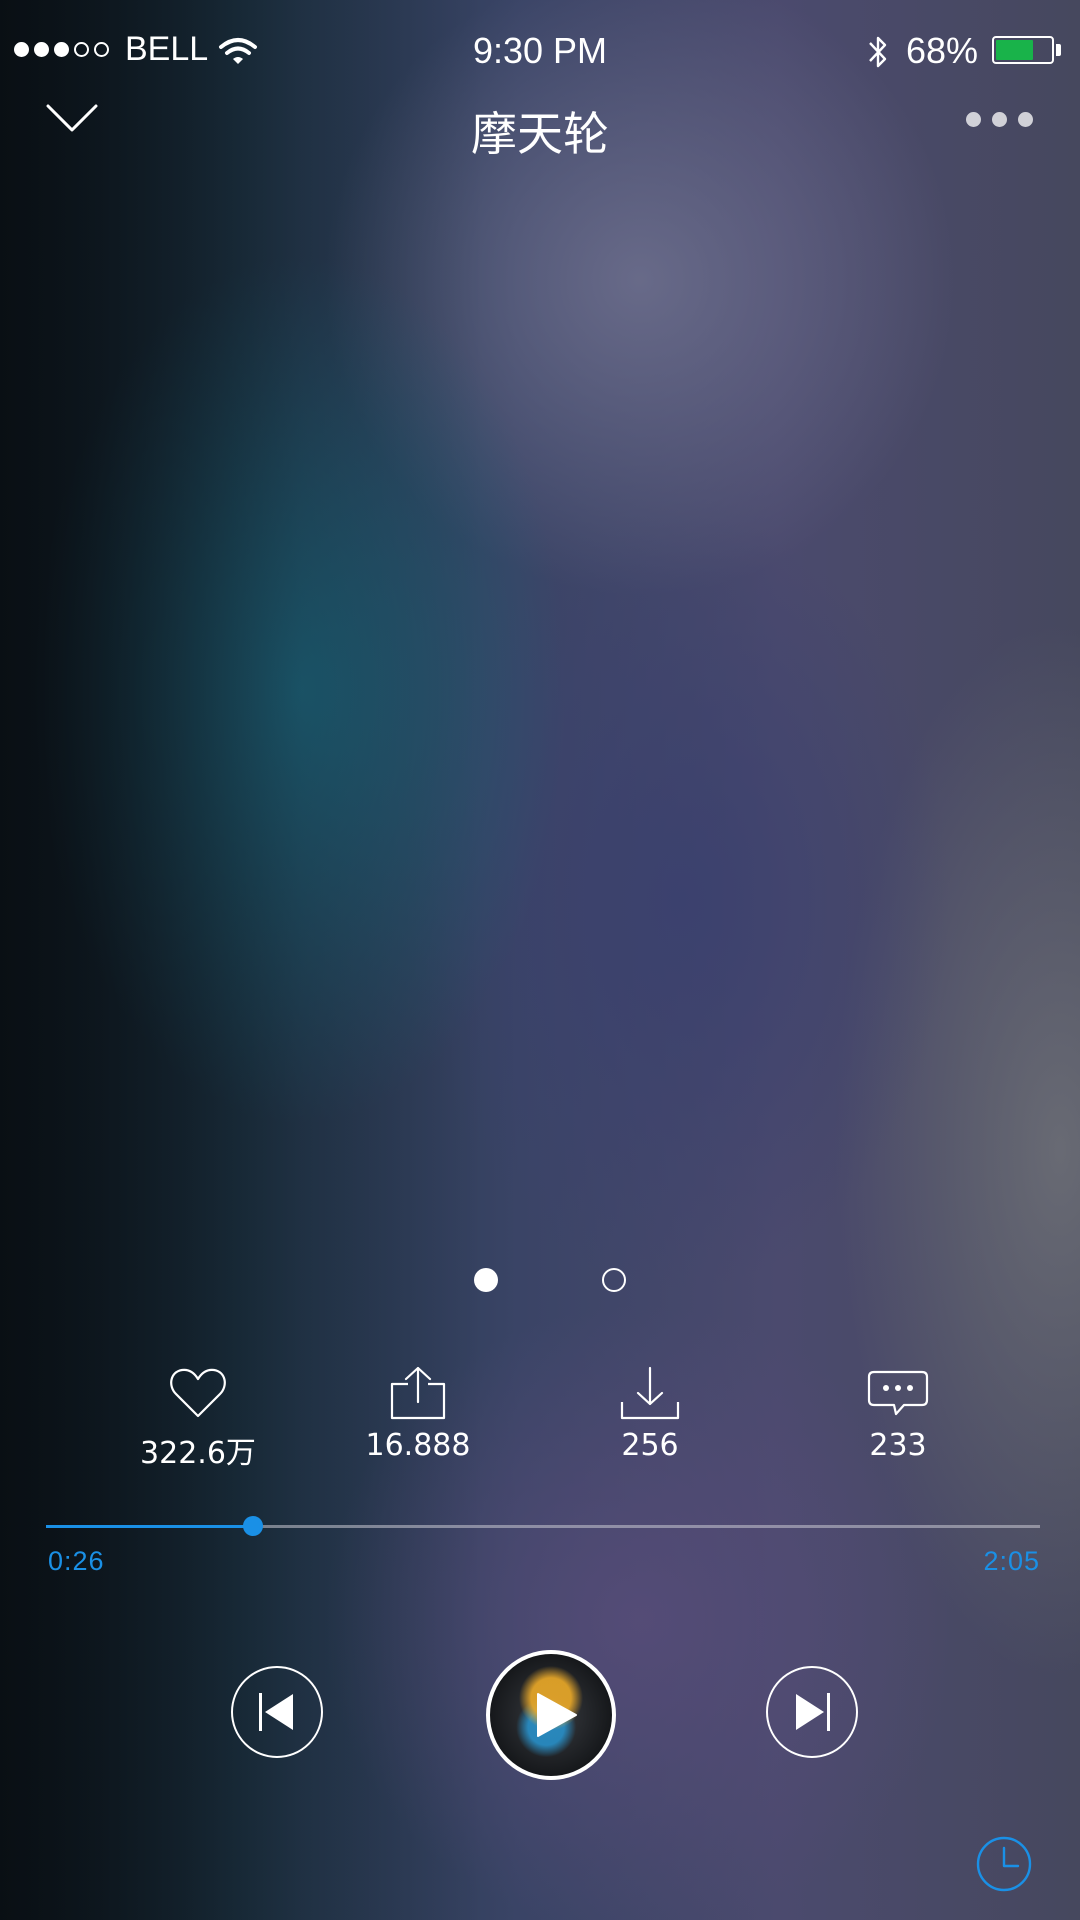 The width and height of the screenshot is (1080, 1920). I want to click on share-count: 16.888, so click(418, 1445).